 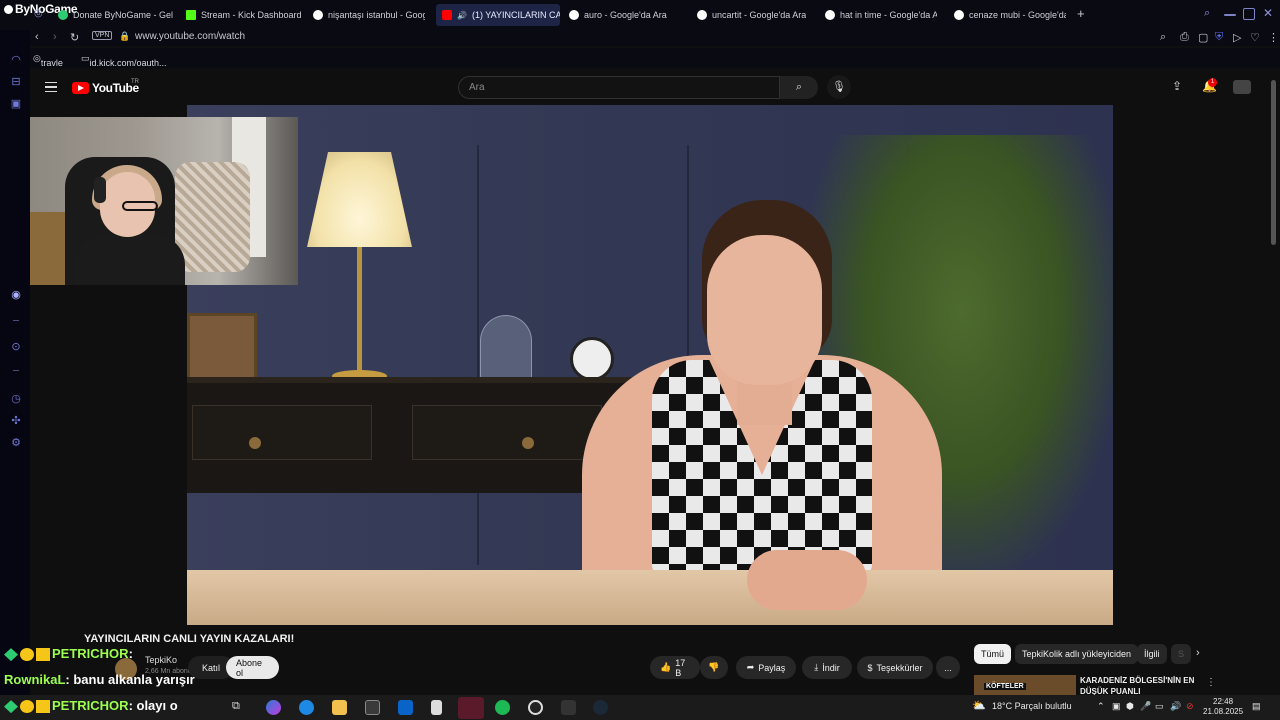 What do you see at coordinates (48, 60) in the screenshot?
I see `bookmark-travle: ◎ travle` at bounding box center [48, 60].